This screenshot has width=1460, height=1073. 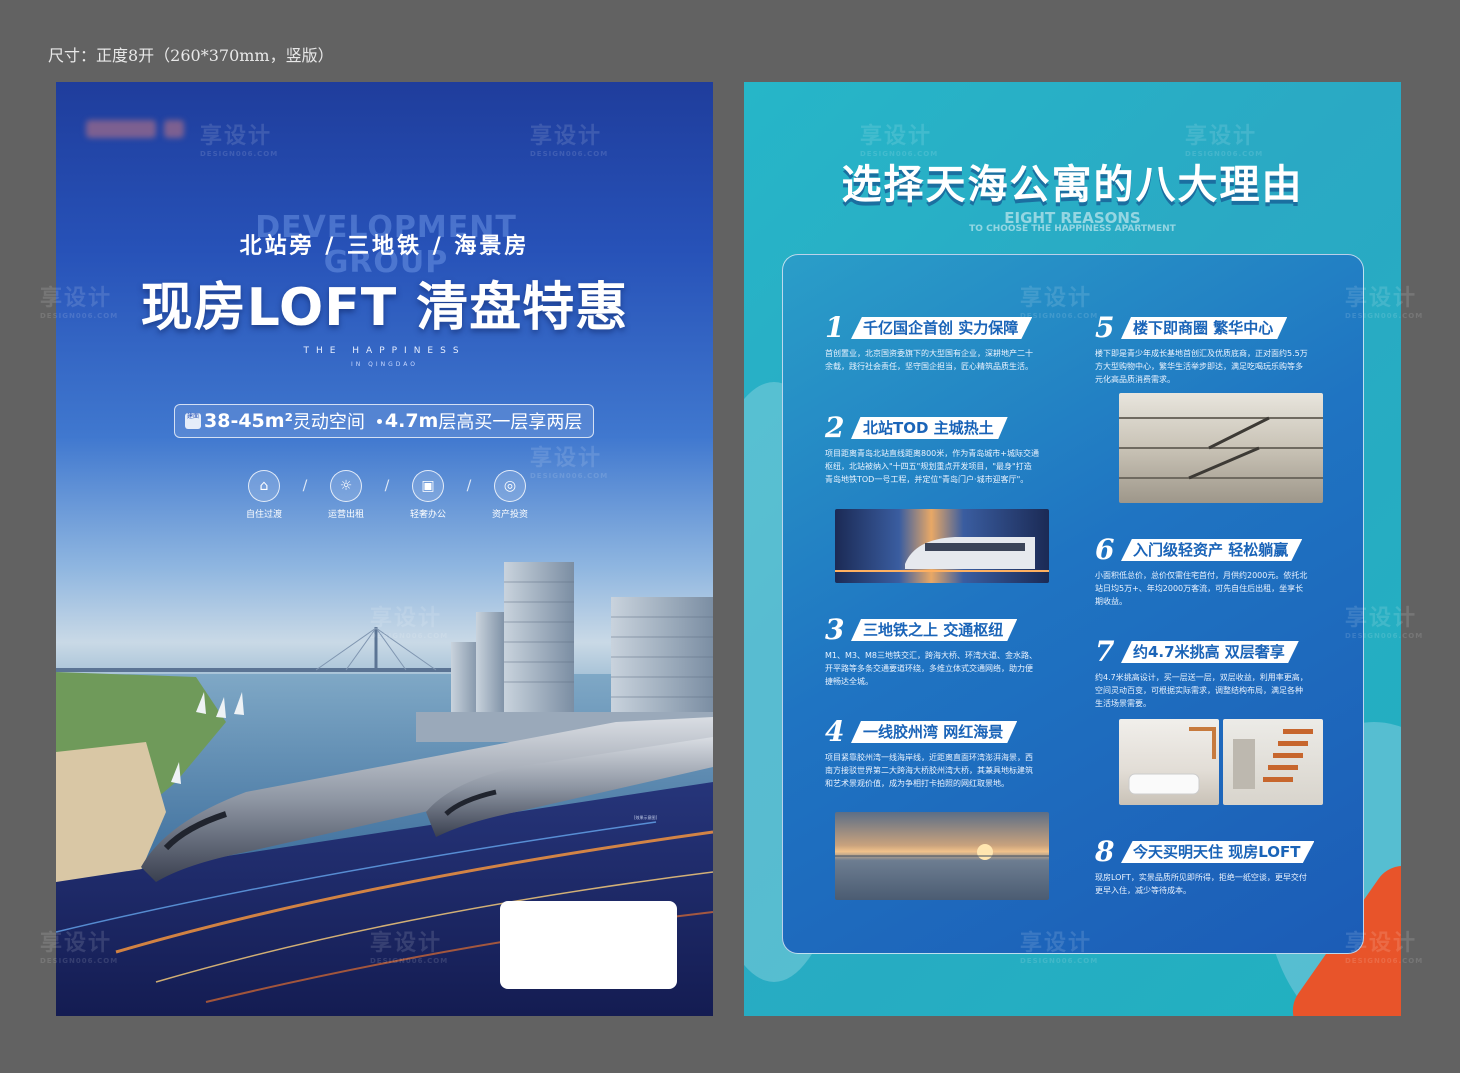 I want to click on usage-item: ⌂ 自住过渡, so click(x=264, y=495).